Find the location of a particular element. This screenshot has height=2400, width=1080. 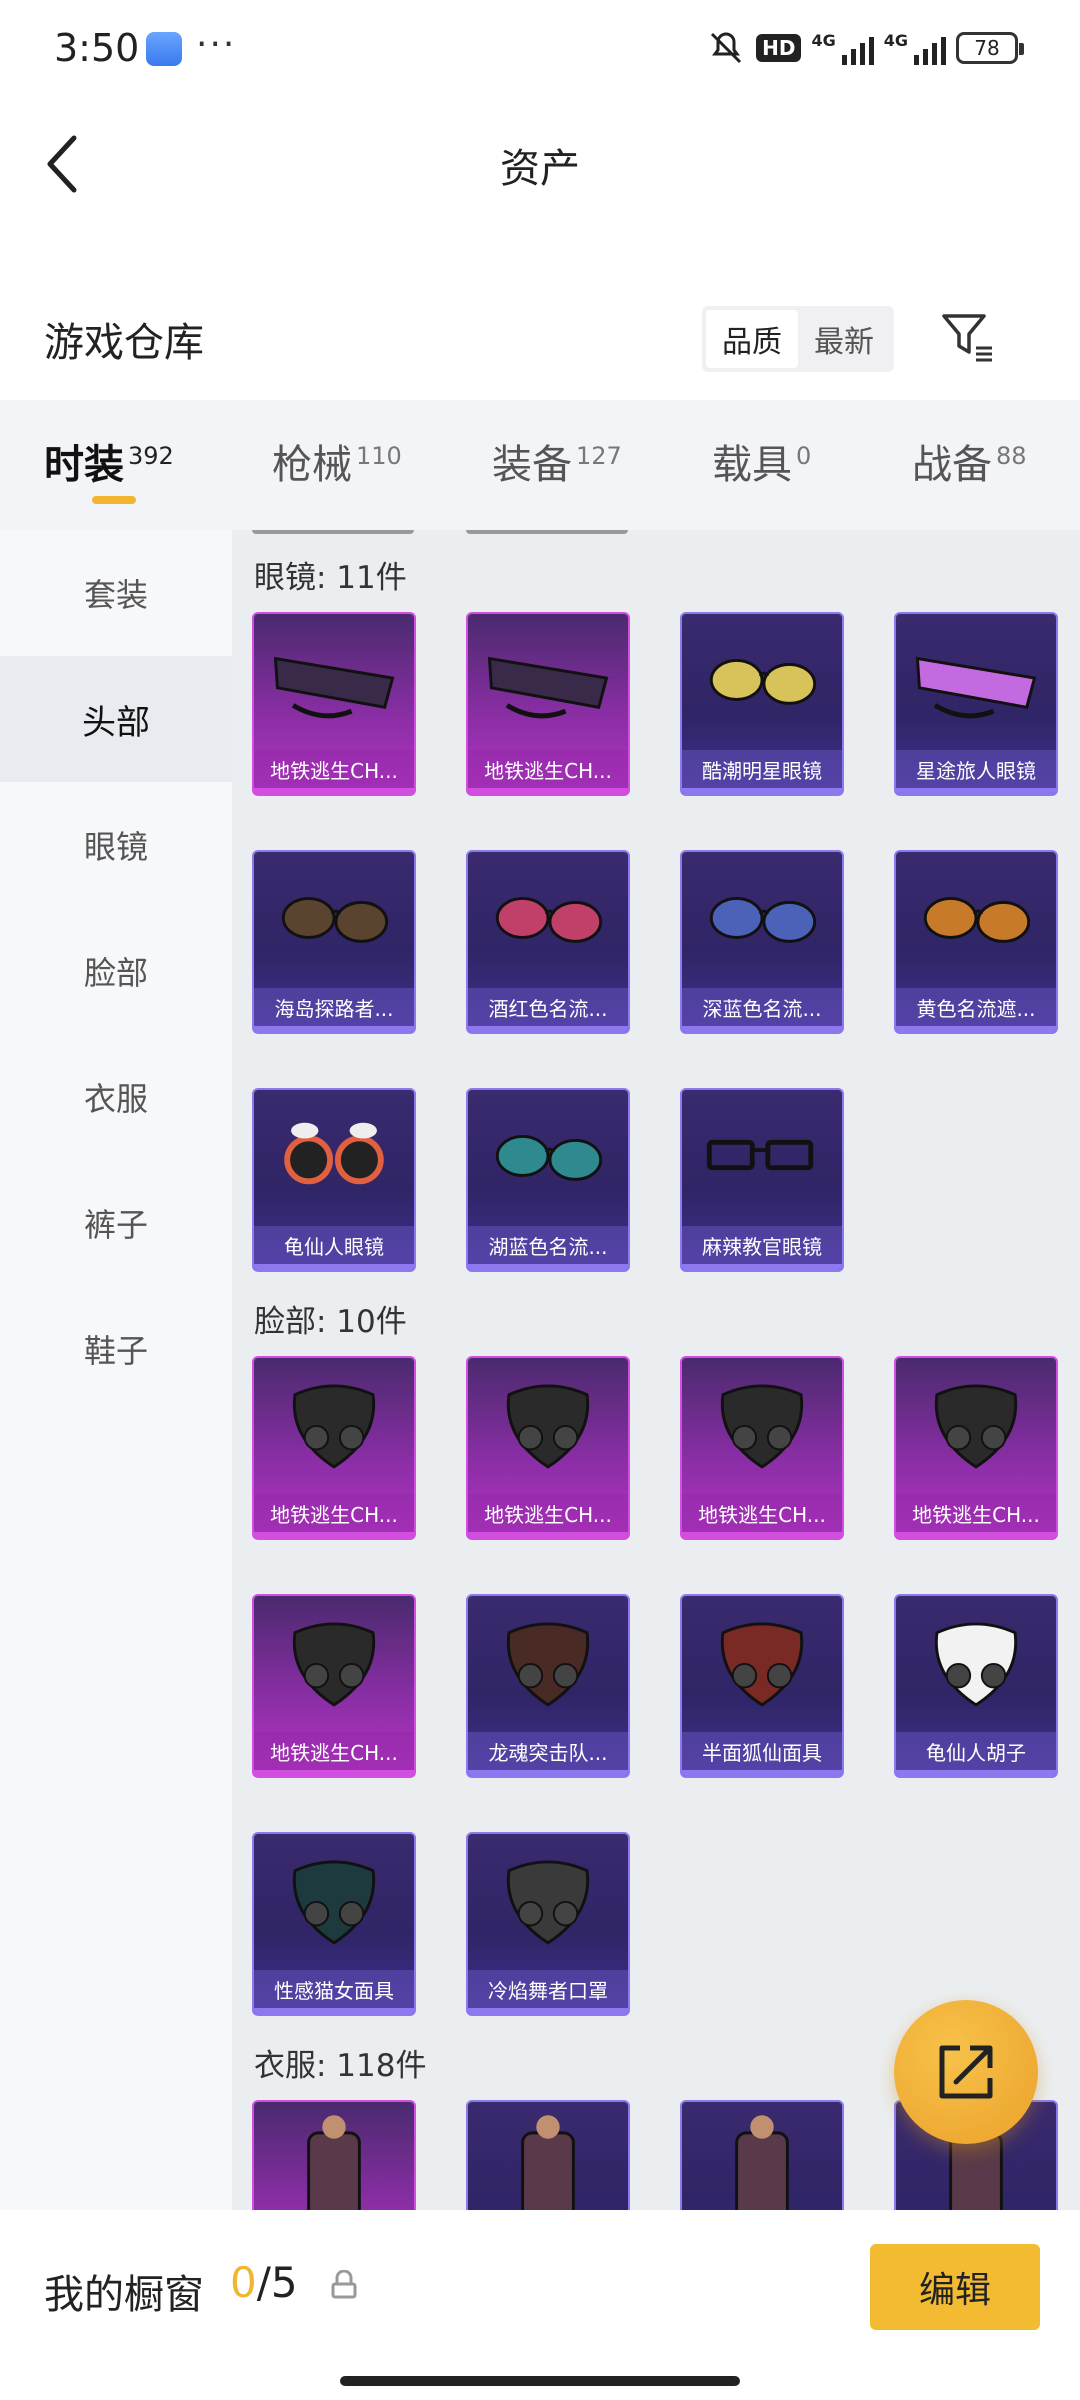

fox-mask-icon is located at coordinates (762, 1664).